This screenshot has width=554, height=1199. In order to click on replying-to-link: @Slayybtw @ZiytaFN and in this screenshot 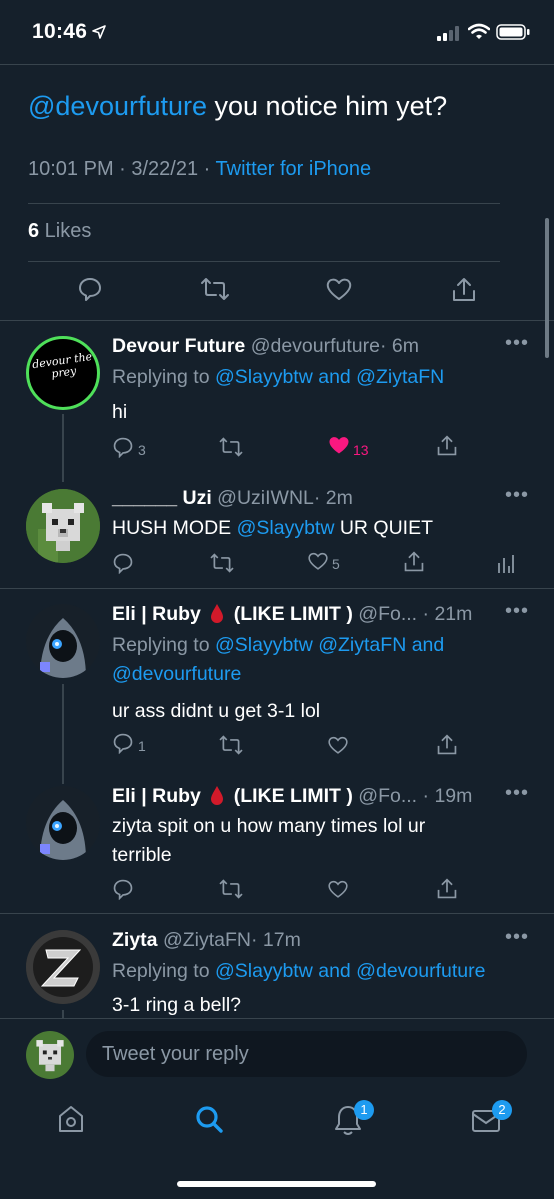, I will do `click(329, 645)`.